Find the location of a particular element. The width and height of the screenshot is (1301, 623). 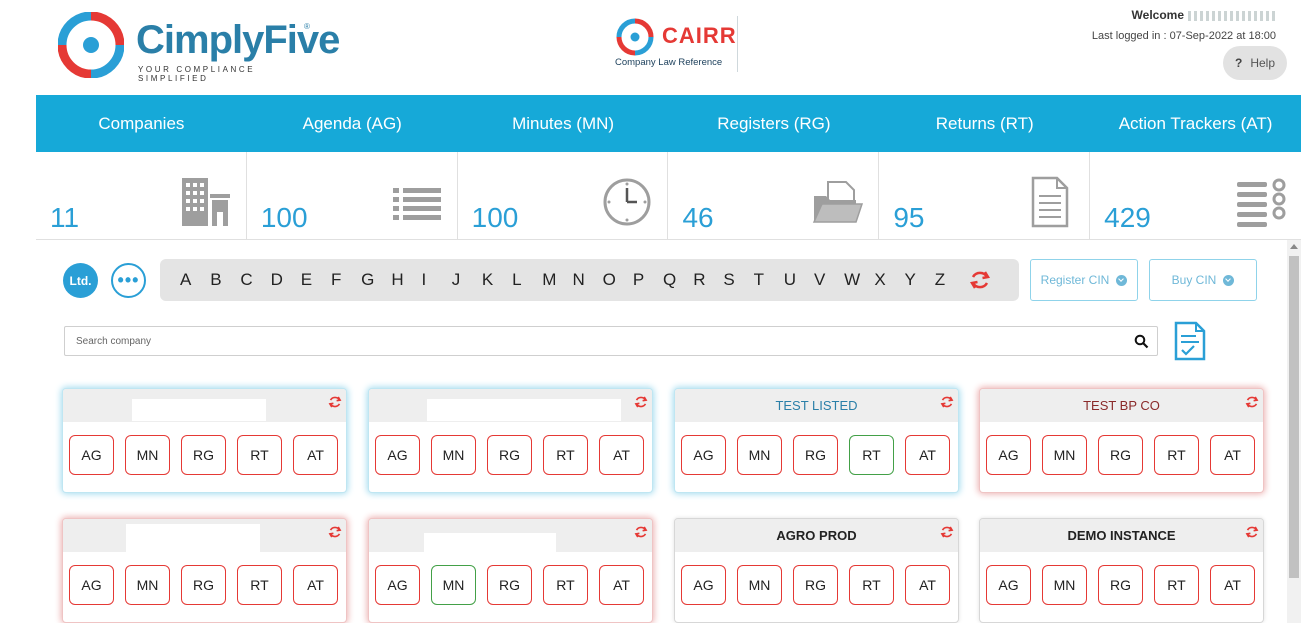

reset-filter-refresh-icon is located at coordinates (980, 280).